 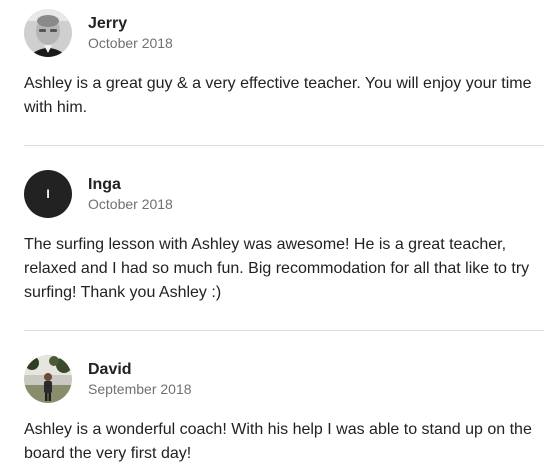 I want to click on reviewer-meta: Inga October 2018, so click(x=130, y=194).